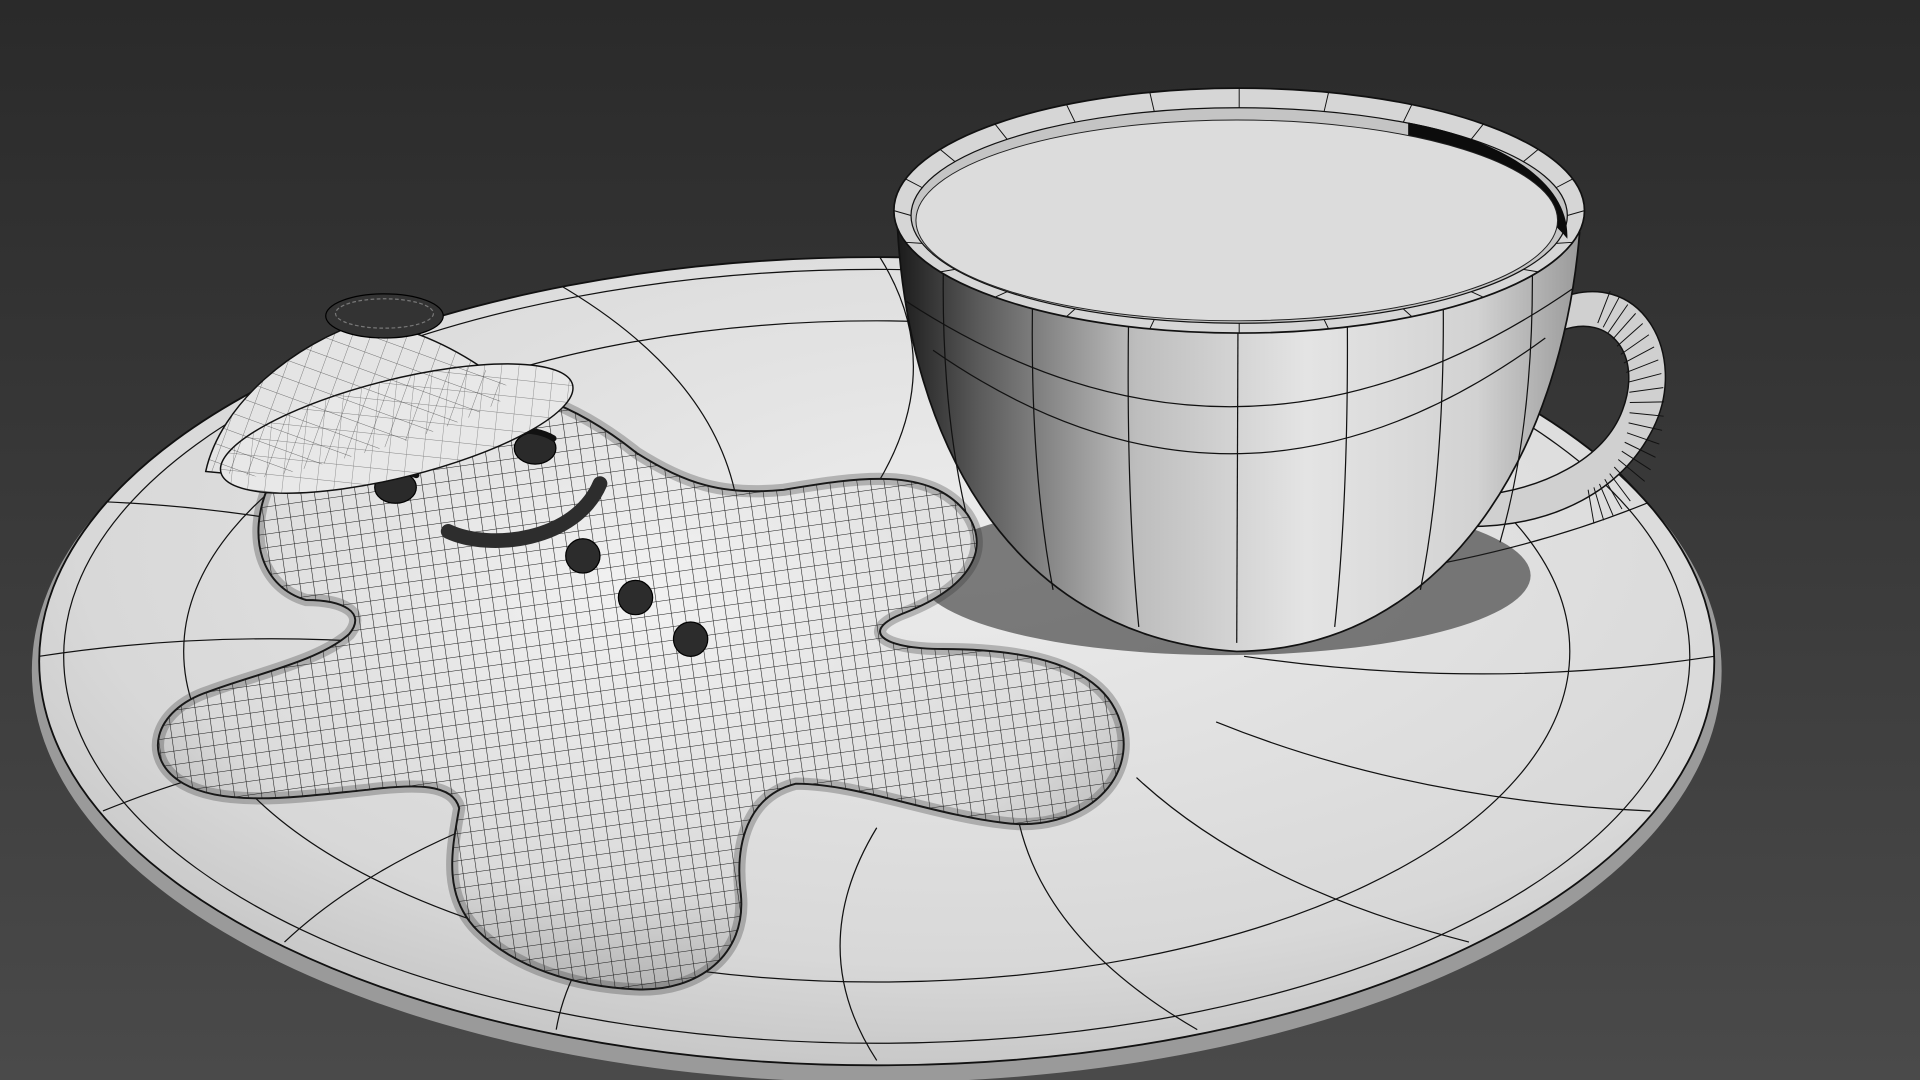  What do you see at coordinates (1237, 220) in the screenshot?
I see `cup-liquid-surface` at bounding box center [1237, 220].